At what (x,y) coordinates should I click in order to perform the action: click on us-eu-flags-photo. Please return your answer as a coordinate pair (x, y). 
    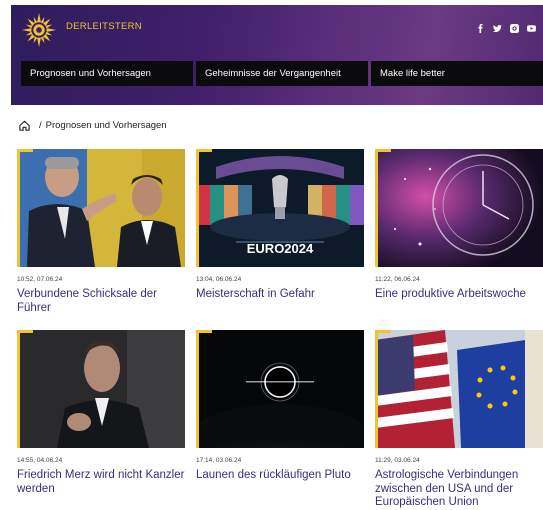
    Looking at the image, I should click on (459, 389).